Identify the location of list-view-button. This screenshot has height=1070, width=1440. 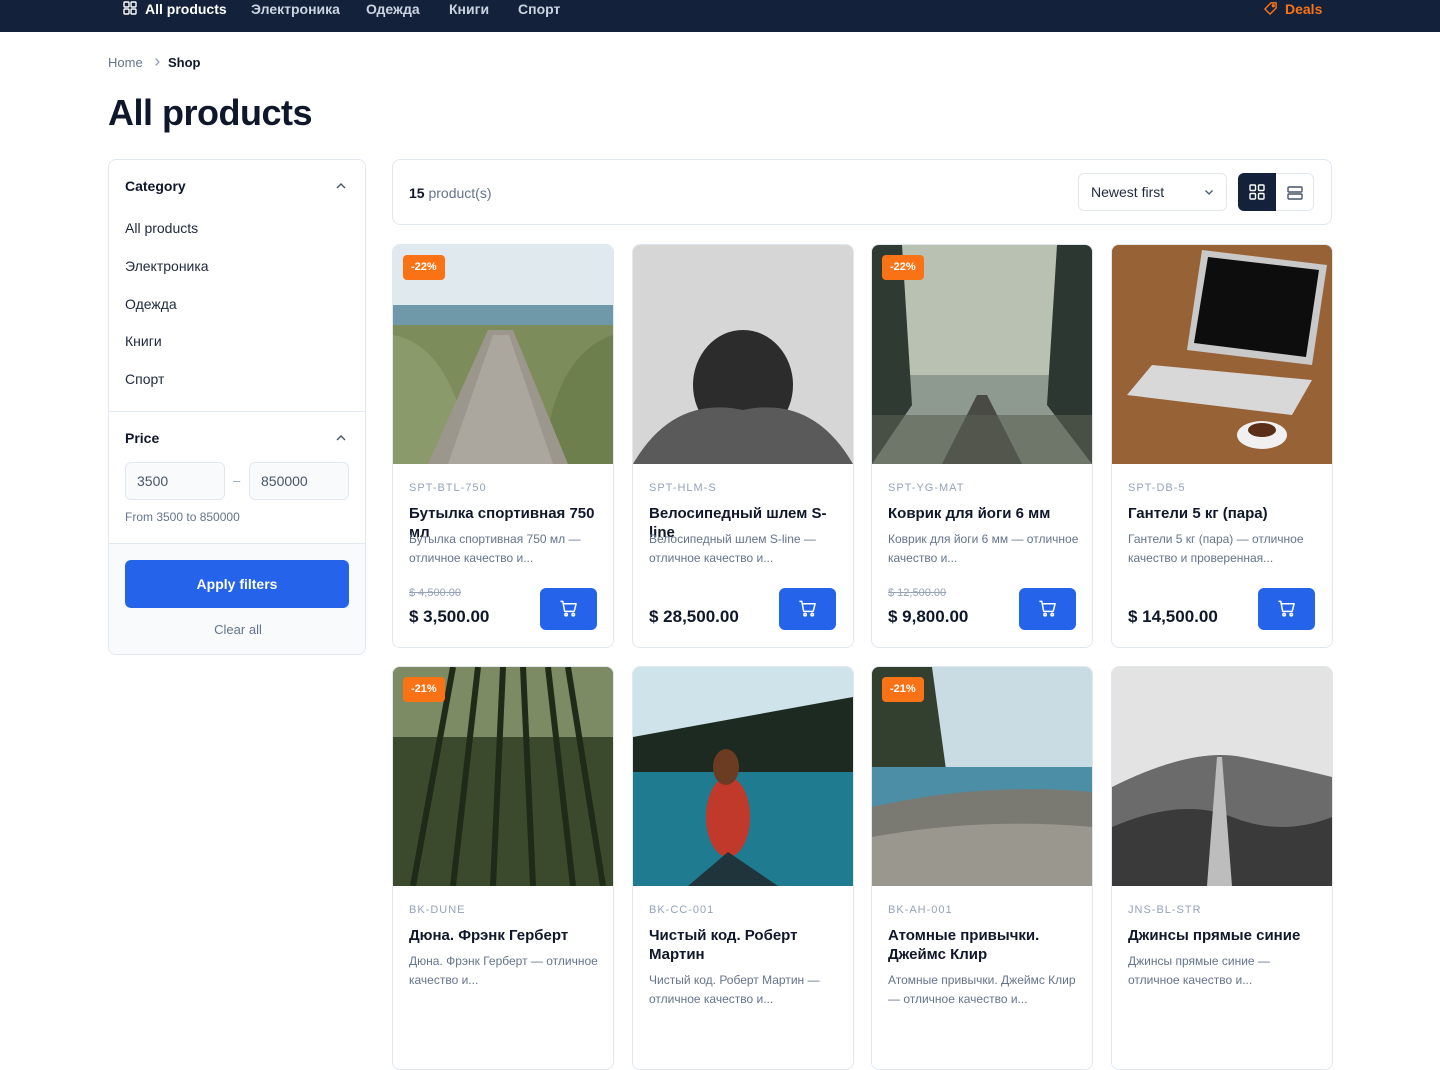
(1295, 192).